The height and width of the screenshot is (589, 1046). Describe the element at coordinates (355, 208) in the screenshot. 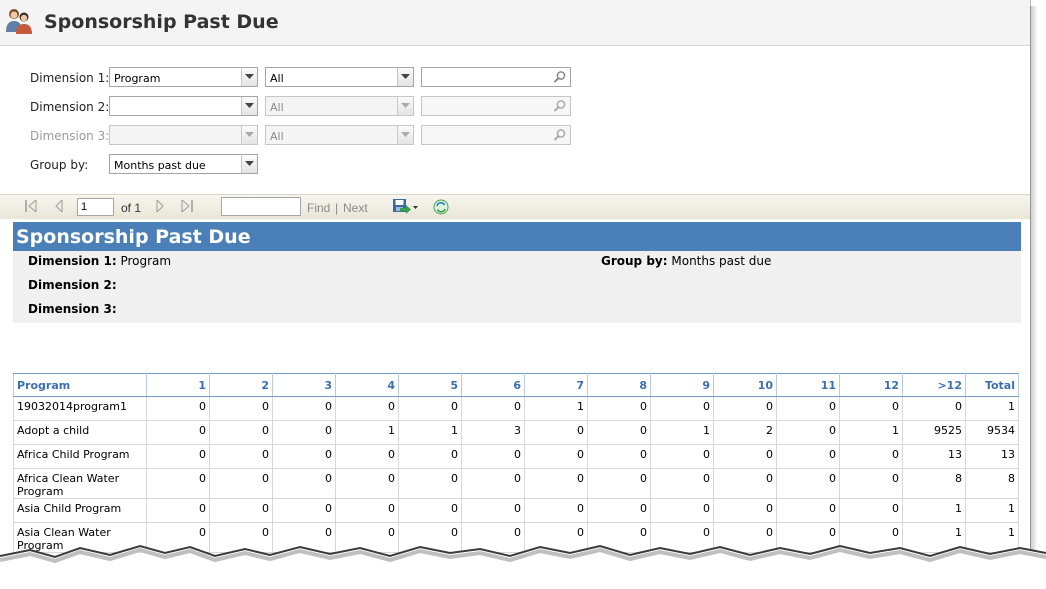

I see `next-link: Next` at that location.